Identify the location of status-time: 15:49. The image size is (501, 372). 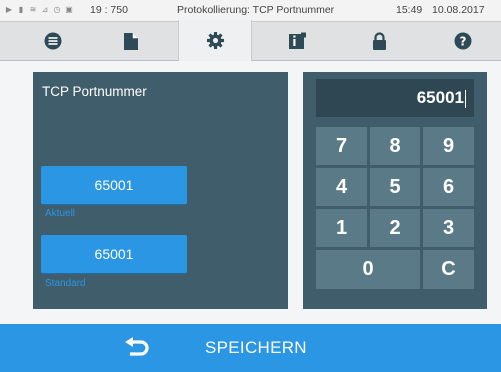
(409, 10).